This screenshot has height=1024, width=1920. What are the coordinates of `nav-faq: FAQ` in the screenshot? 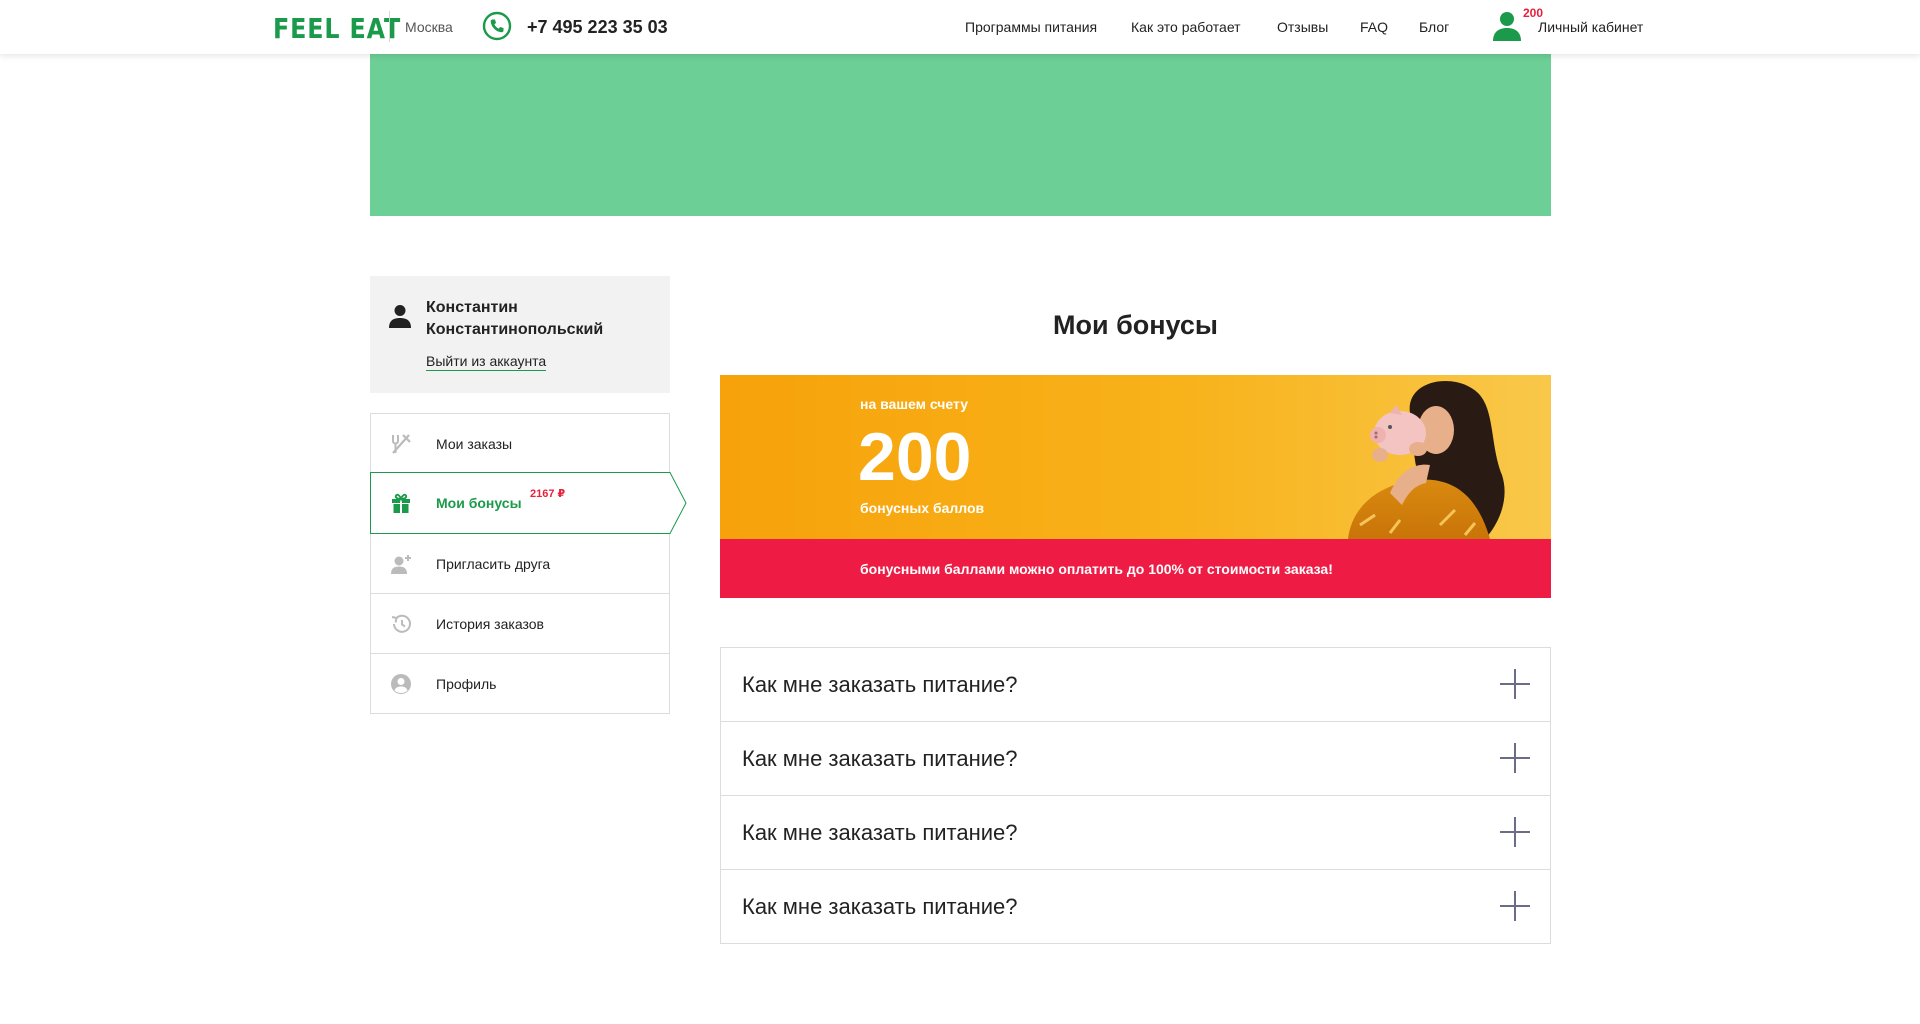 It's located at (1374, 27).